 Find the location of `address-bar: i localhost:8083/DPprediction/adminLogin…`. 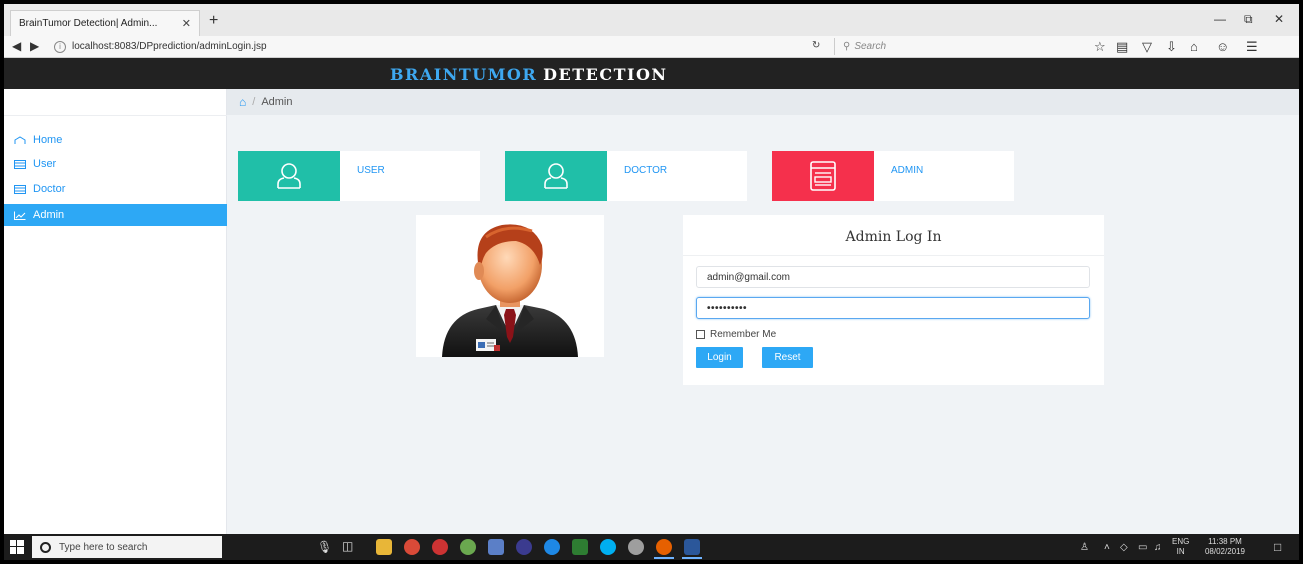

address-bar: i localhost:8083/DPprediction/adminLogin… is located at coordinates (434, 46).